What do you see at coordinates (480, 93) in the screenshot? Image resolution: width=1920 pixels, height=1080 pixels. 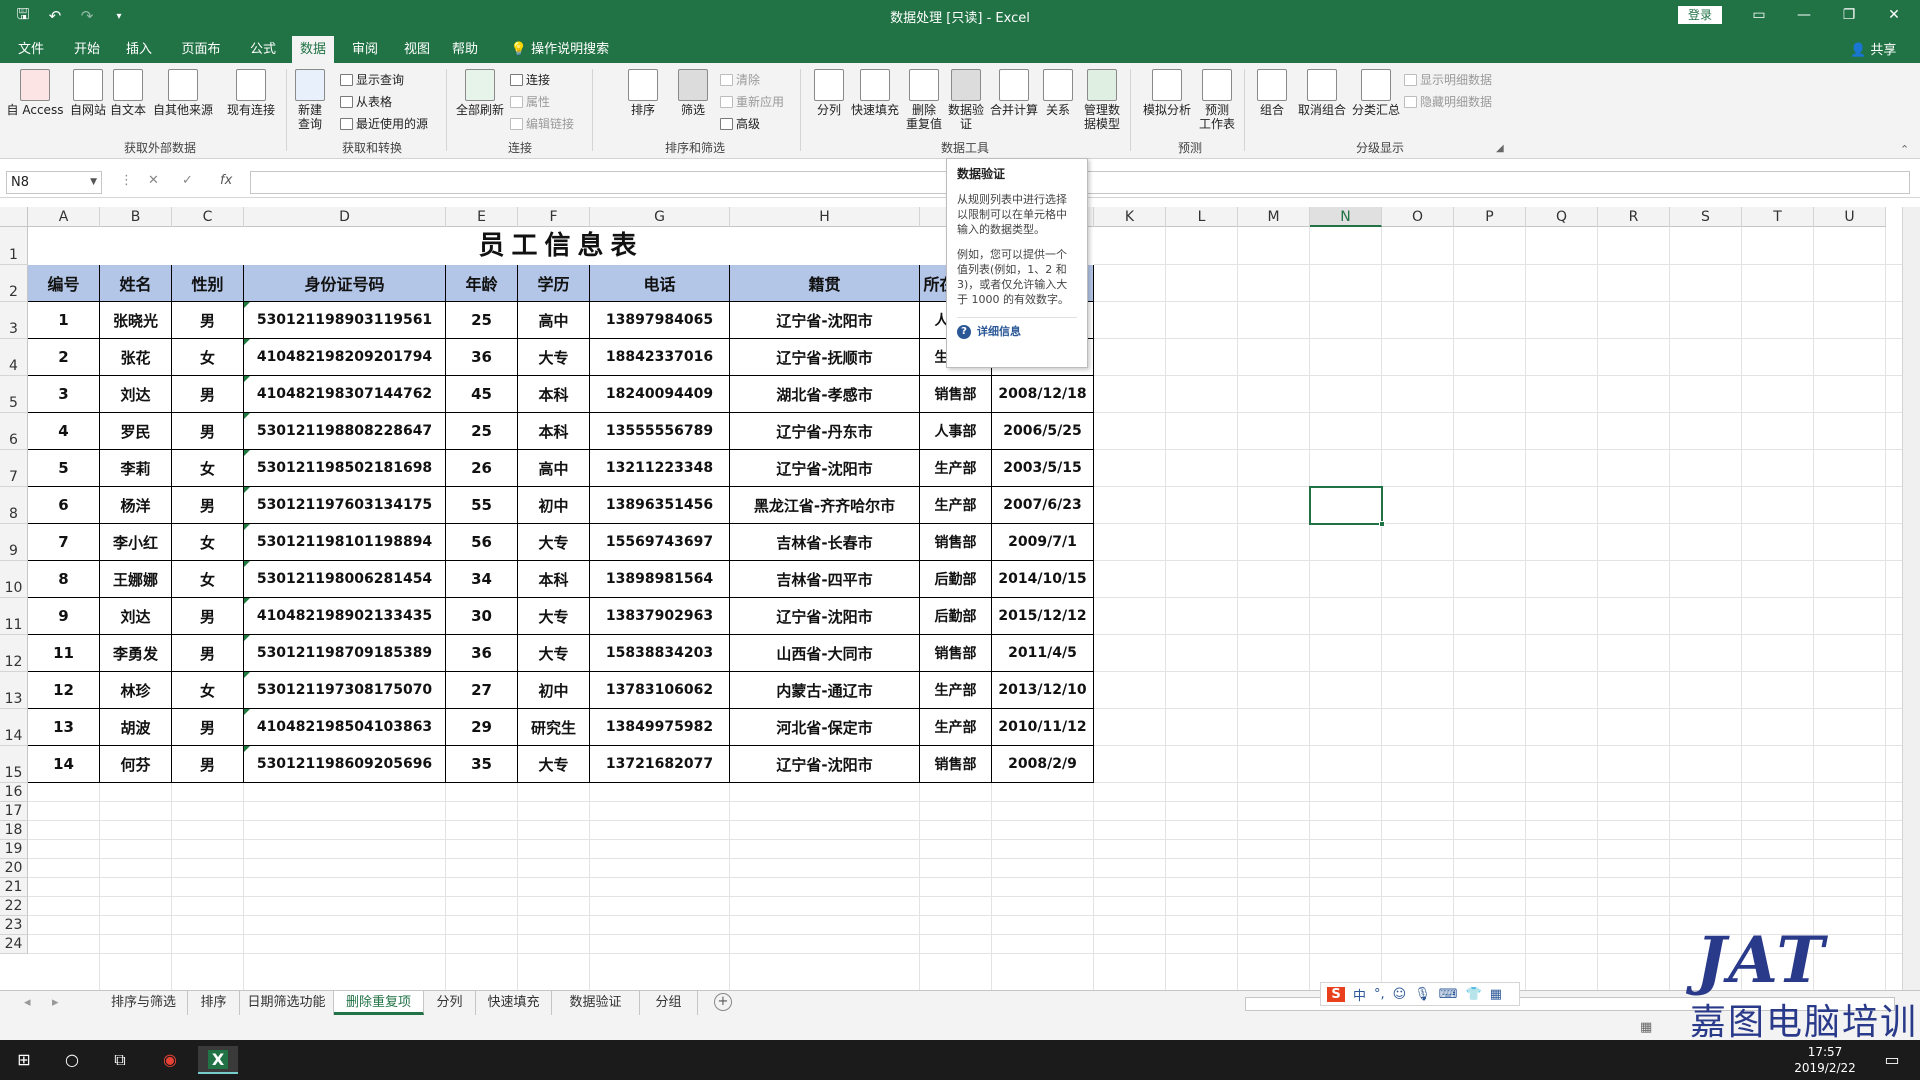 I see `refresh-all-button: 全部刷新` at bounding box center [480, 93].